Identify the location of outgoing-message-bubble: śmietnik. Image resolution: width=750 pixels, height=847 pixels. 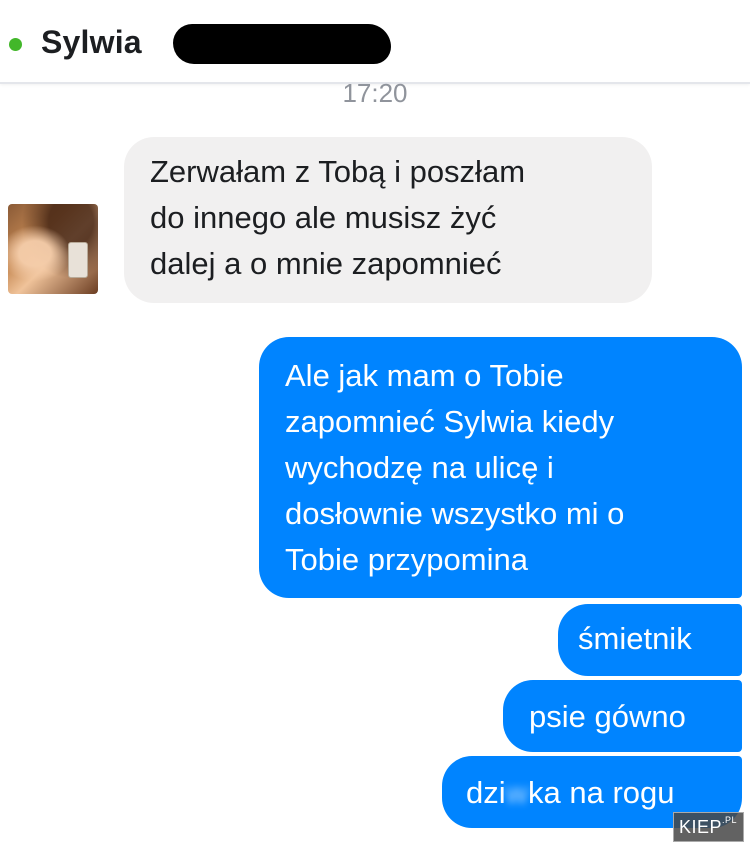
(650, 640).